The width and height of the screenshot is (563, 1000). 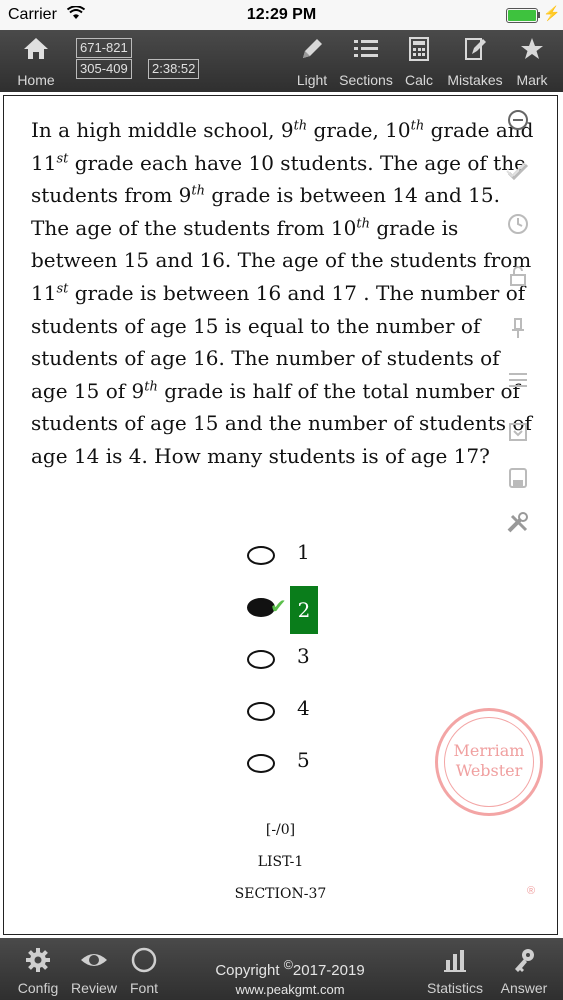 I want to click on merriam-webster-stamp: Merriam Webster, so click(x=489, y=762).